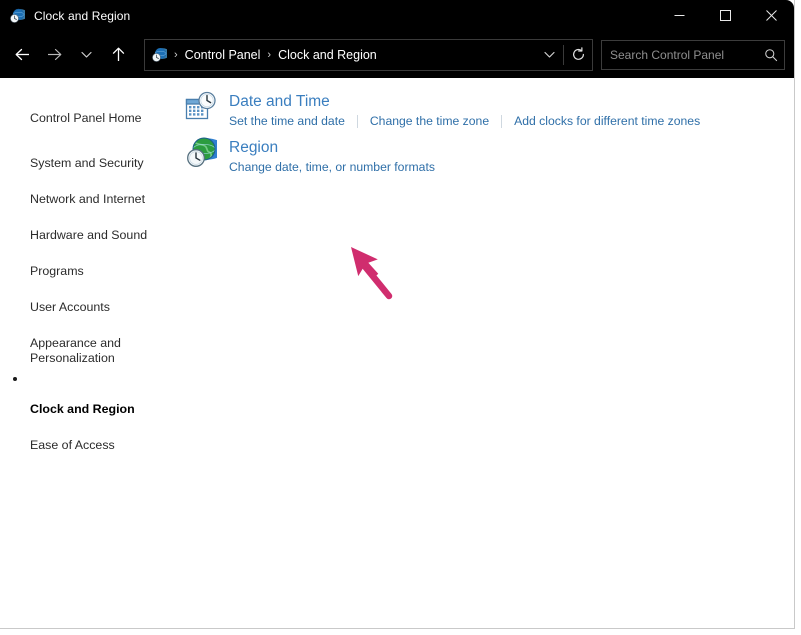 This screenshot has height=635, width=801. What do you see at coordinates (15, 379) in the screenshot?
I see `current-item-bullet-icon` at bounding box center [15, 379].